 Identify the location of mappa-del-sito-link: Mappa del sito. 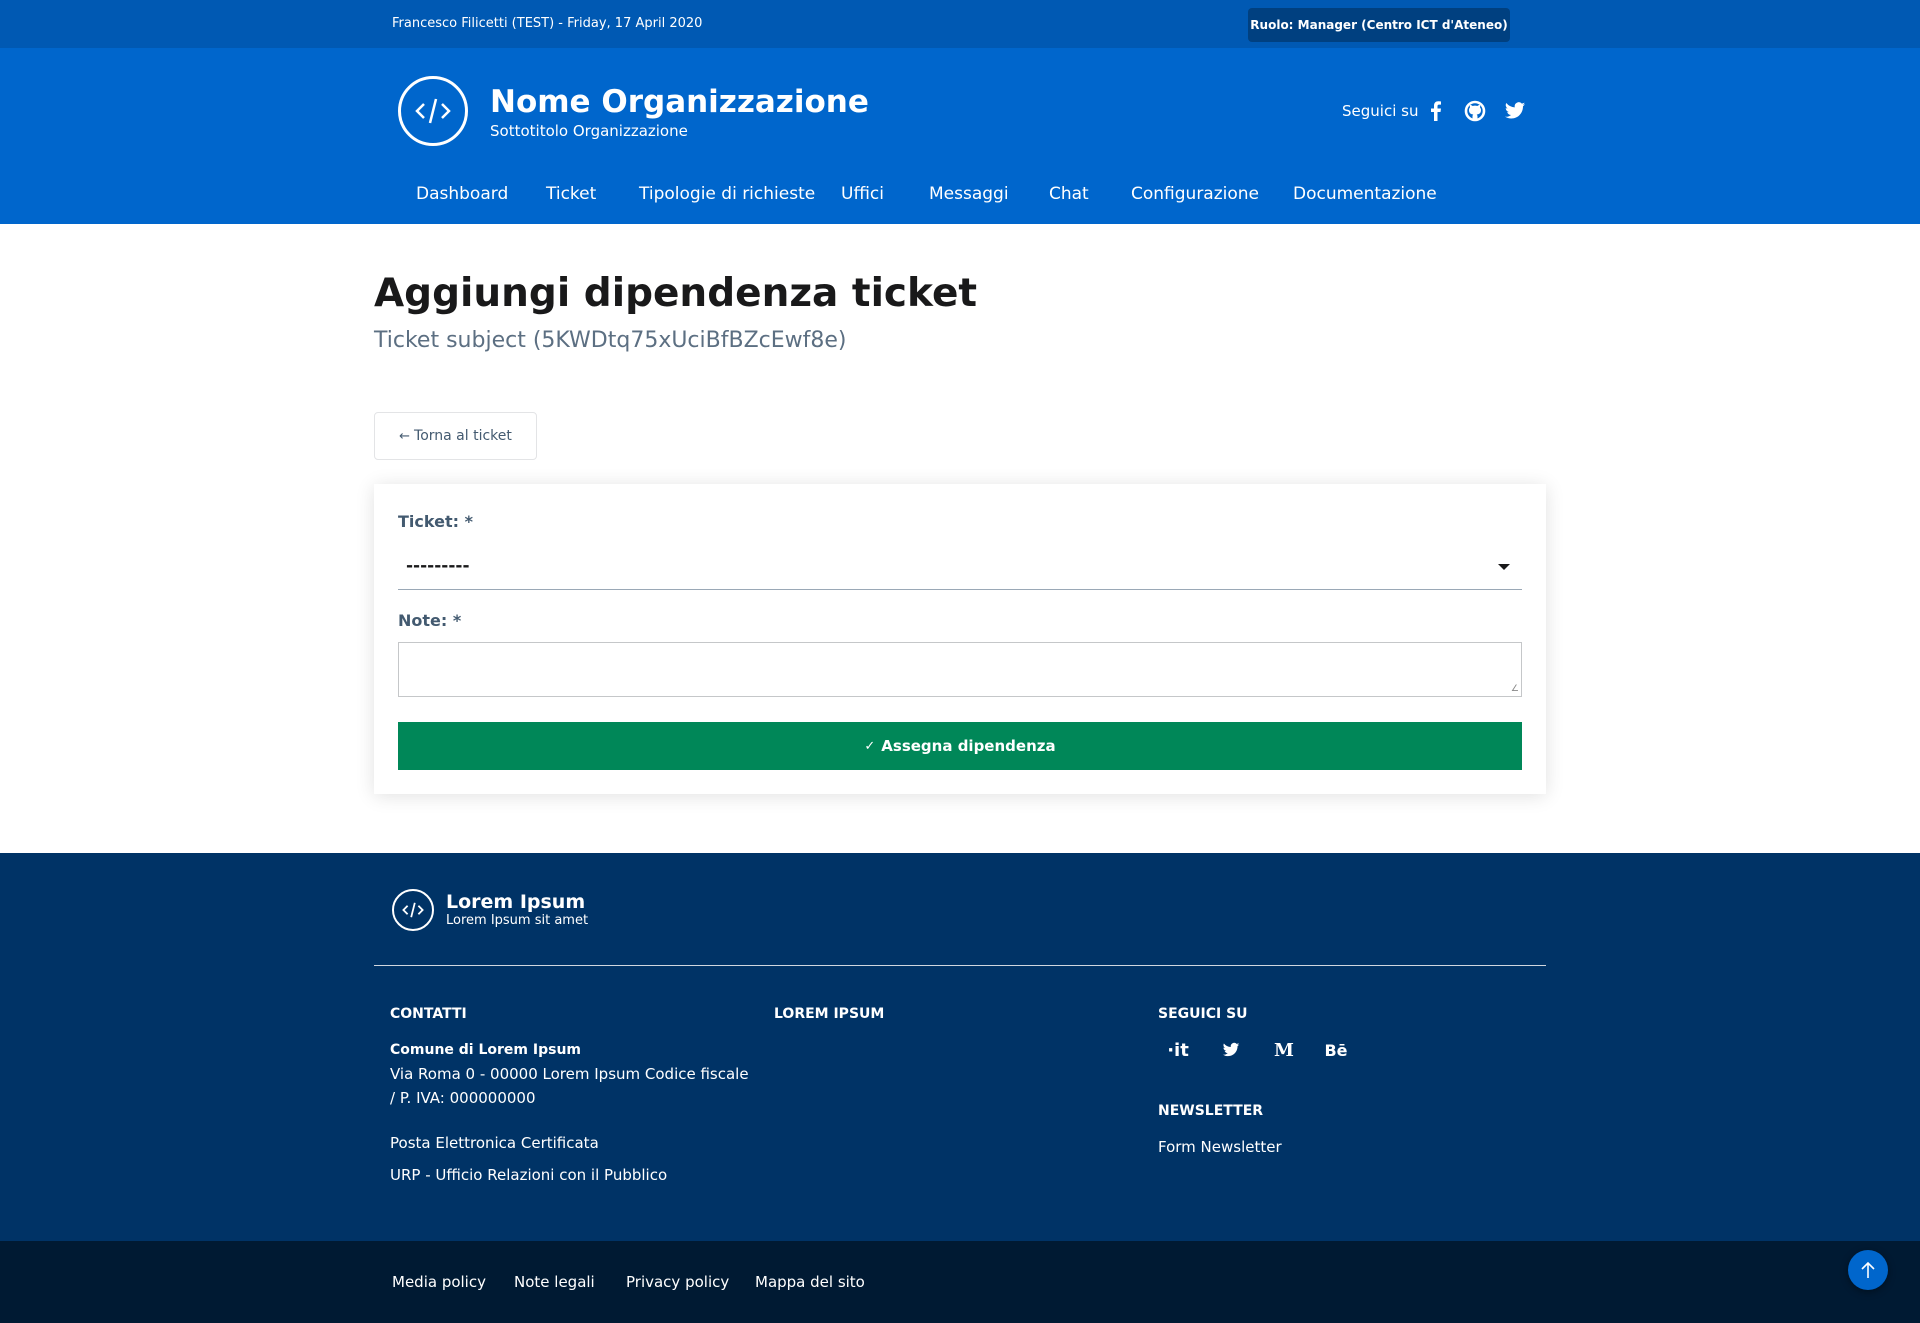
(810, 1282).